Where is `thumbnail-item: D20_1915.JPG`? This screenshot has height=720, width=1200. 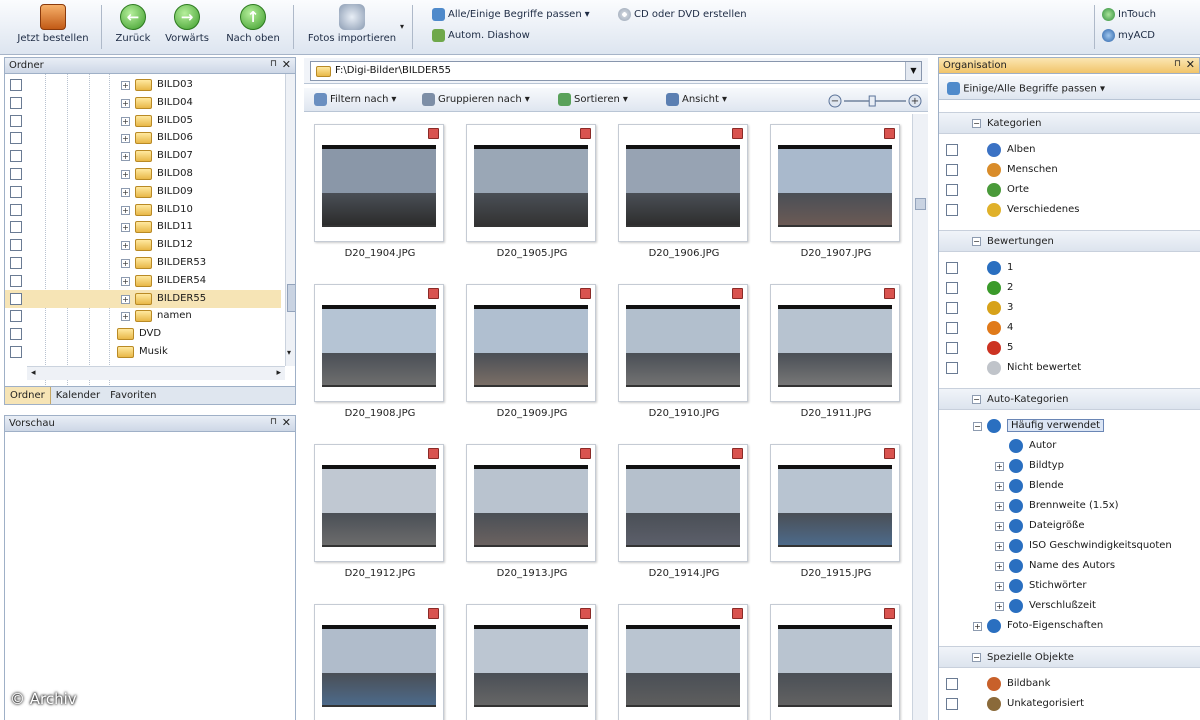
thumbnail-item: D20_1915.JPG is located at coordinates (836, 514).